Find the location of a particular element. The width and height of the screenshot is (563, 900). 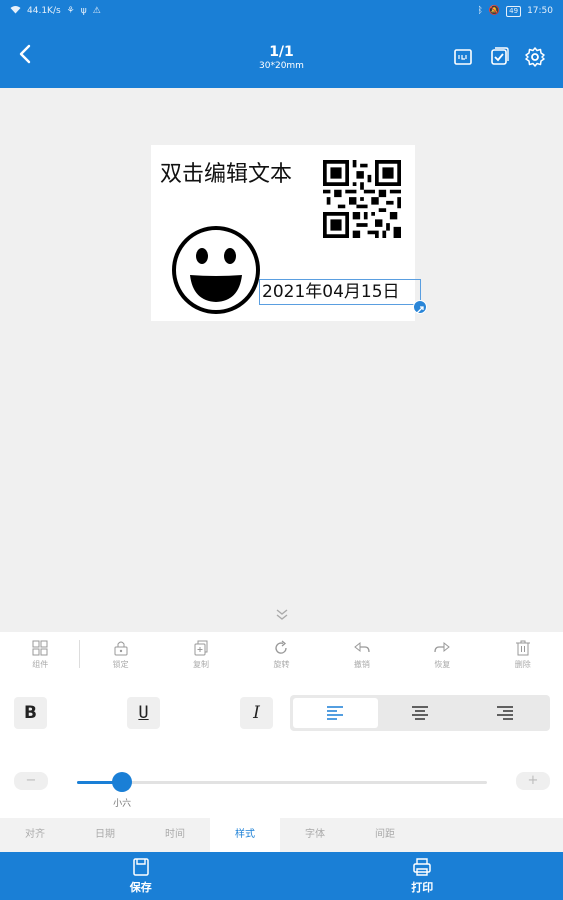

label-single-icon is located at coordinates (463, 57).